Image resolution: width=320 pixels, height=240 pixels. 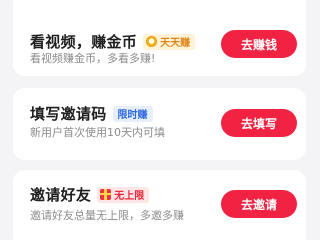 What do you see at coordinates (129, 196) in the screenshot?
I see `badge-label: 无上限` at bounding box center [129, 196].